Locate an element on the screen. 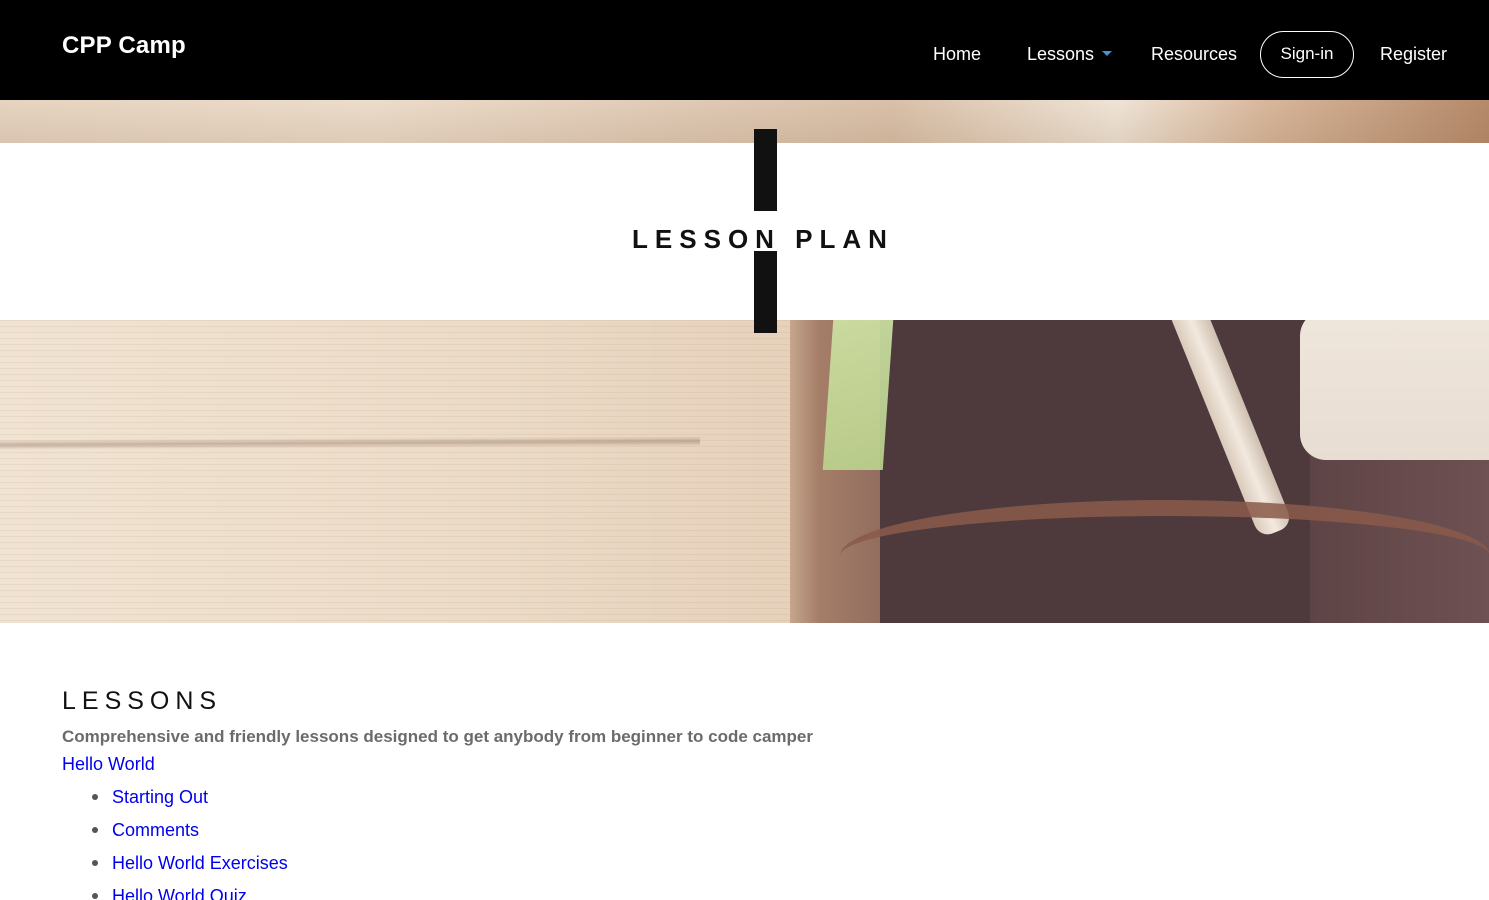 This screenshot has height=900, width=1489. nav-lessons-label: Lessons is located at coordinates (1061, 54).